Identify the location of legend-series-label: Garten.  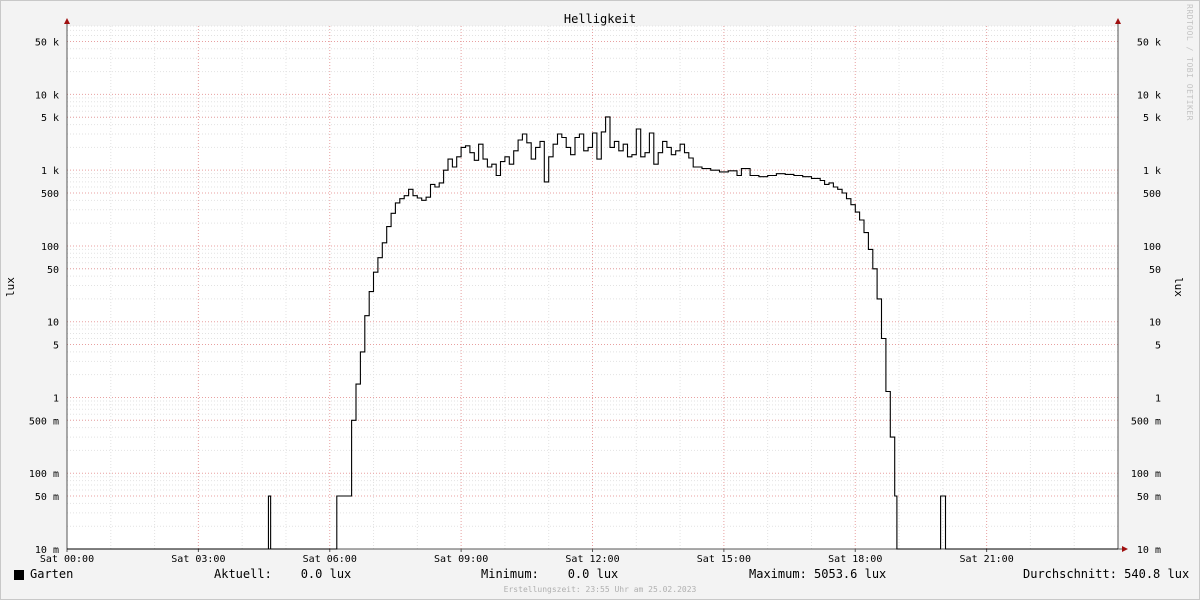
(52, 574).